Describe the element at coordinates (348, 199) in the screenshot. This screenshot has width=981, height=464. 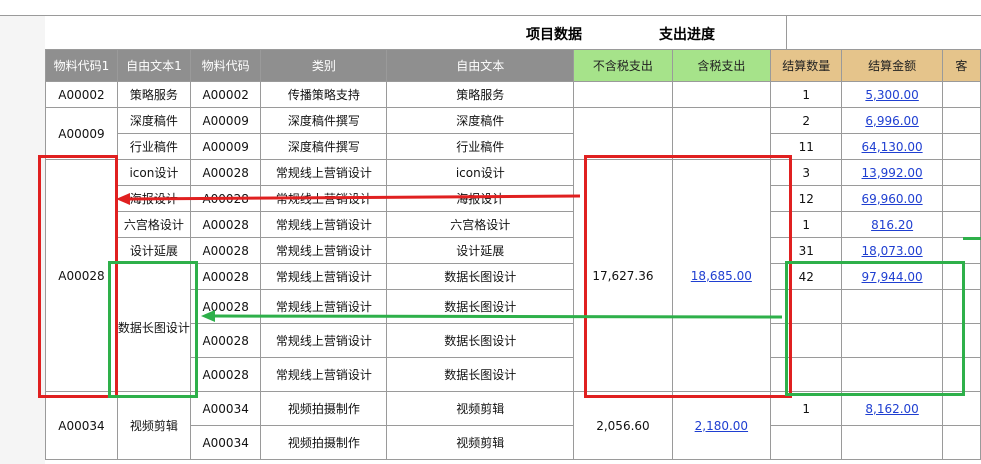
I see `red-arrow` at that location.